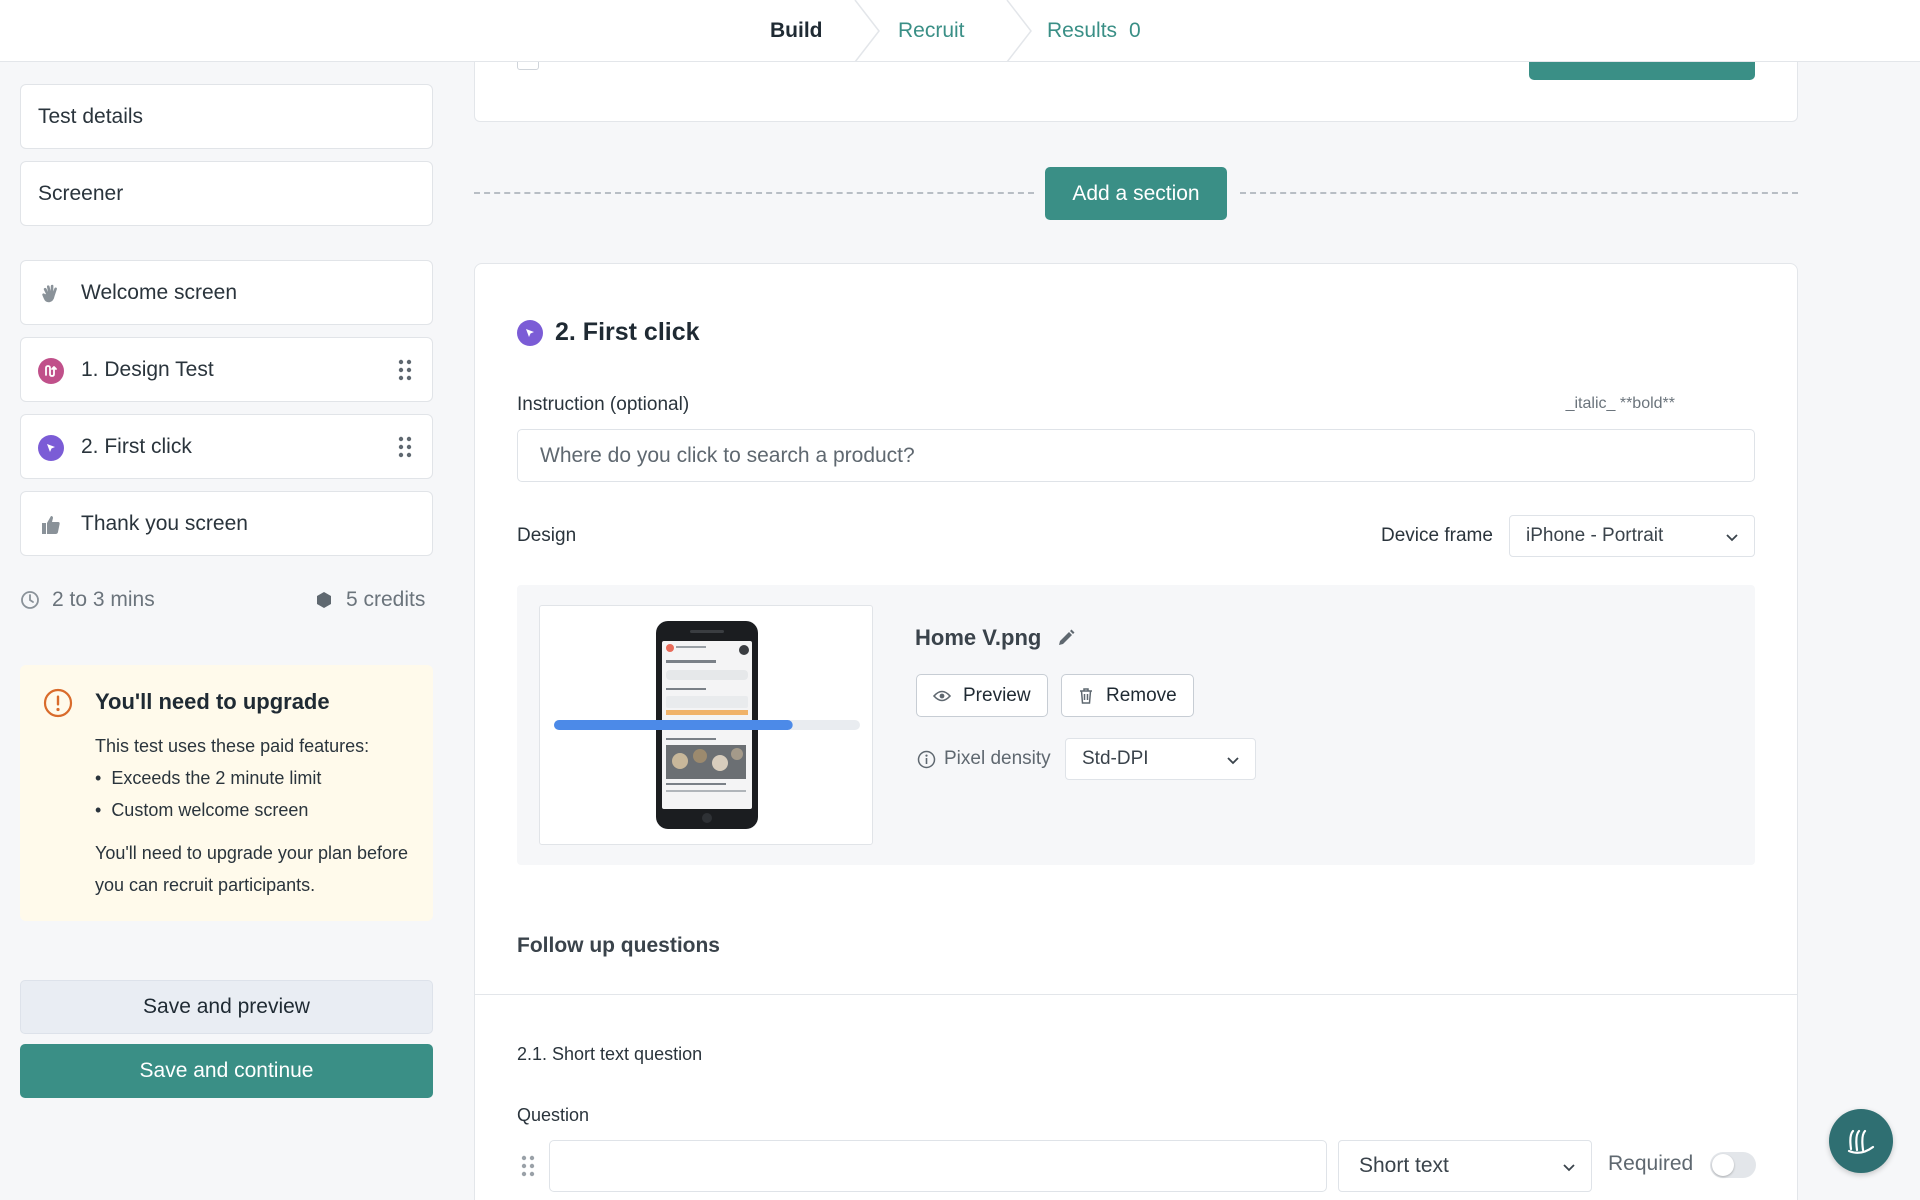 The height and width of the screenshot is (1200, 1920). Describe the element at coordinates (1086, 695) in the screenshot. I see `trash-icon` at that location.